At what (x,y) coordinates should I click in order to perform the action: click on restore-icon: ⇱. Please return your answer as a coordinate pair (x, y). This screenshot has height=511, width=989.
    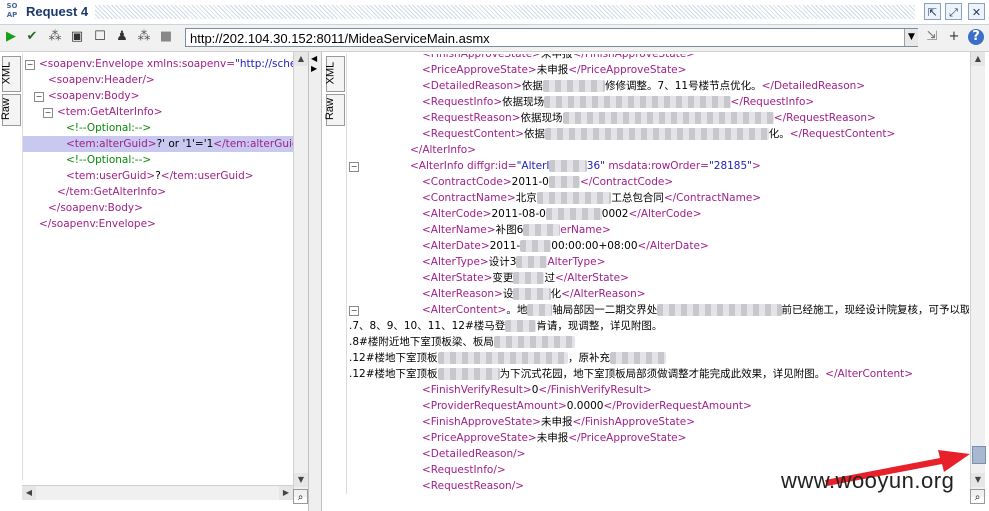
    Looking at the image, I should click on (932, 11).